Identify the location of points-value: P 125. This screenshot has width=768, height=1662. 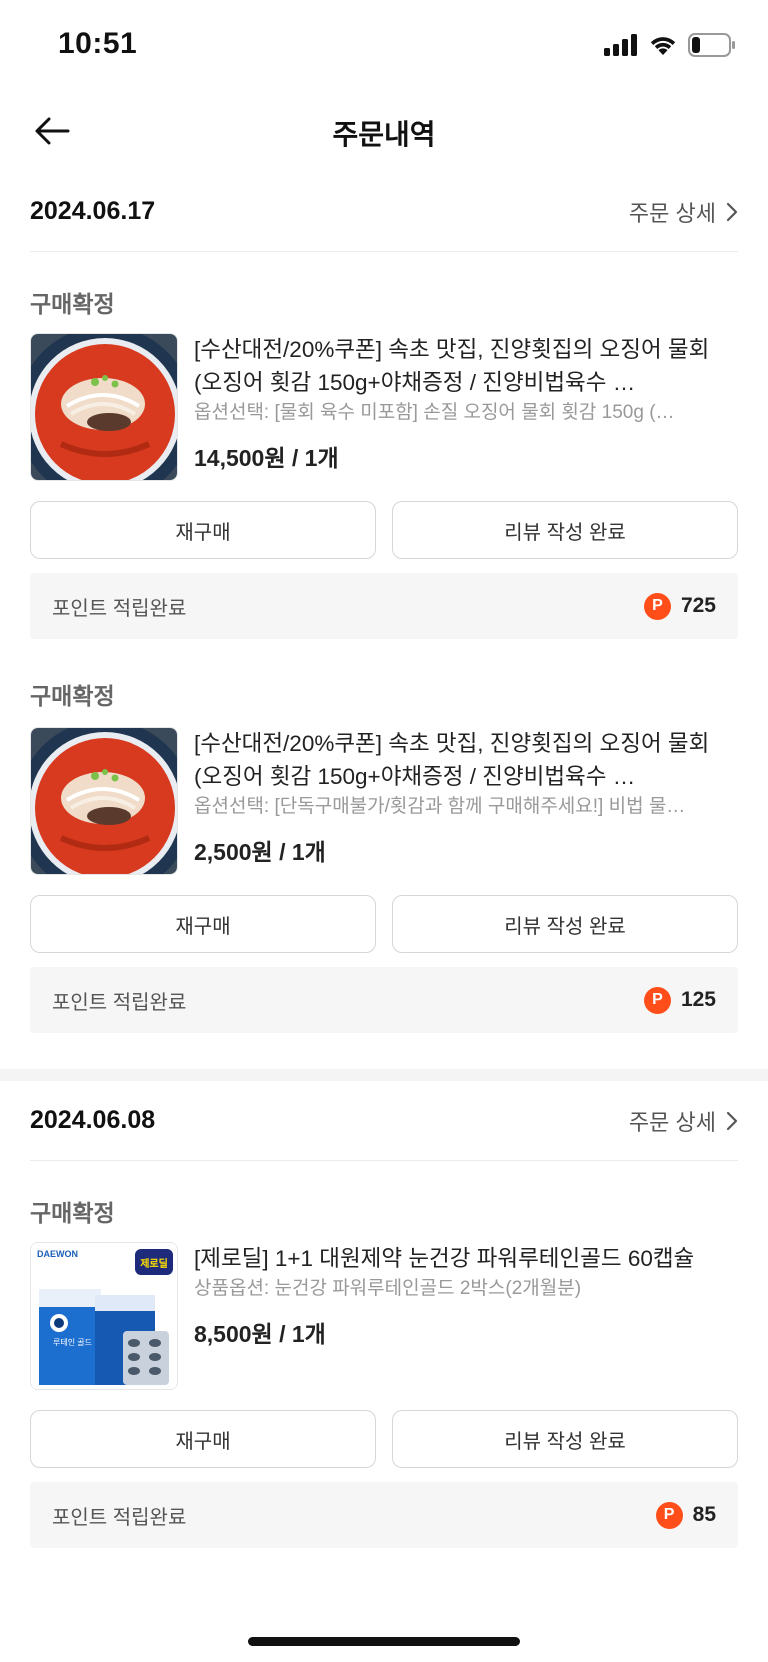
(679, 1000).